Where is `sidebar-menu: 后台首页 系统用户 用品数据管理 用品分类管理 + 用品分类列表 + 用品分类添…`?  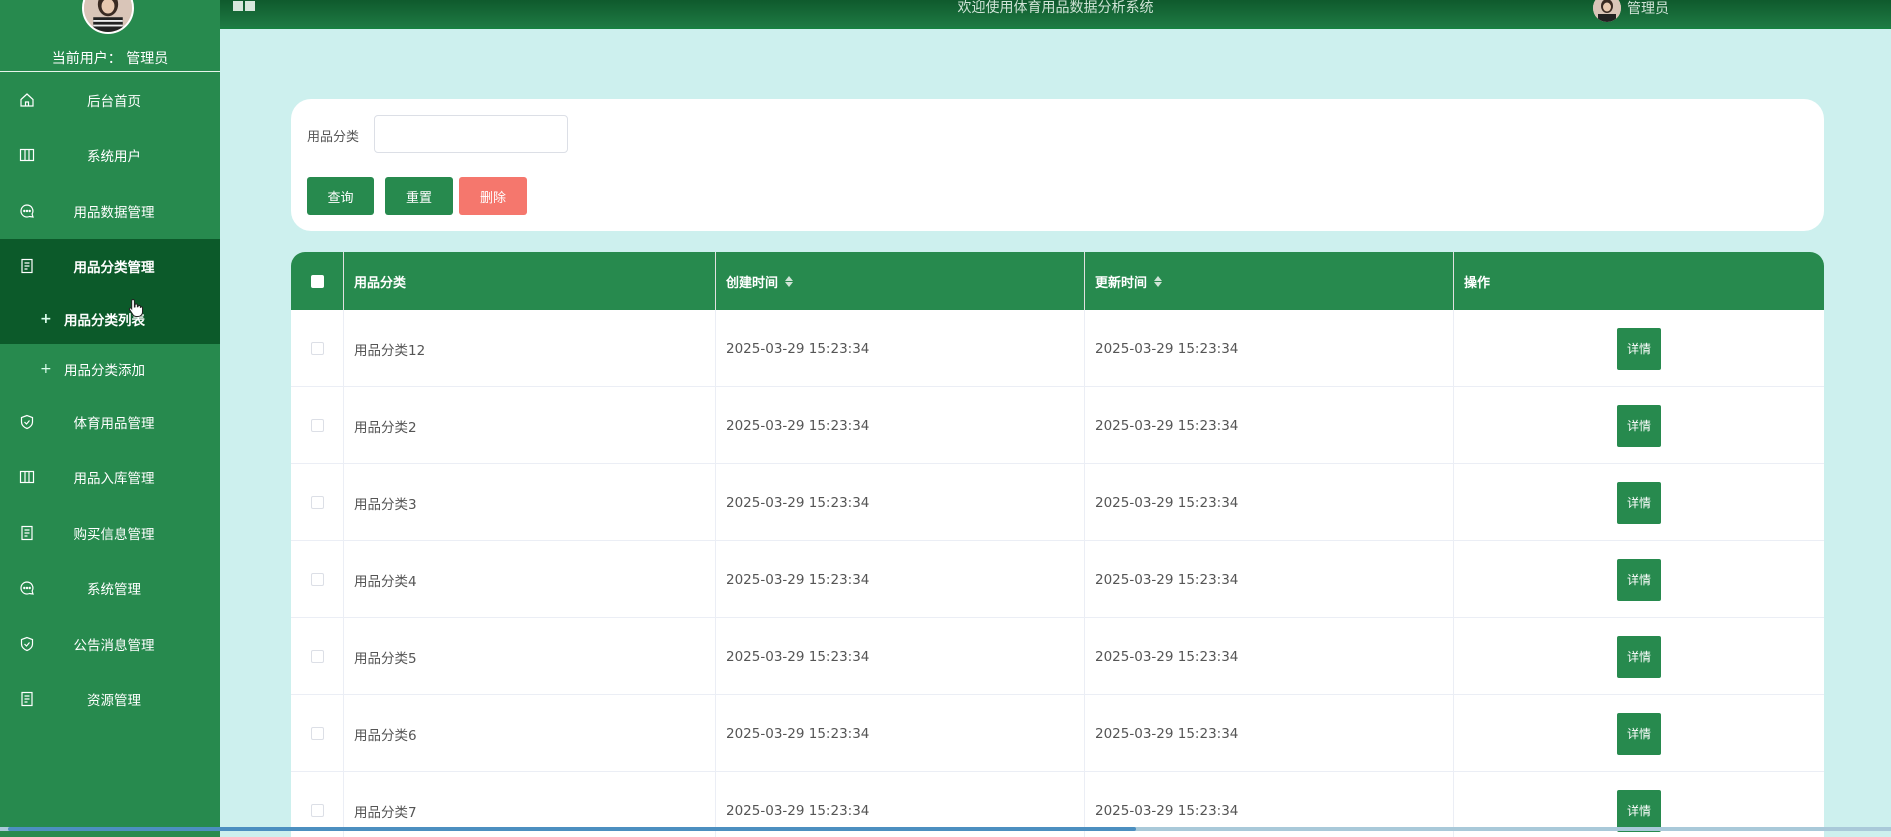 sidebar-menu: 后台首页 系统用户 用品数据管理 用品分类管理 + 用品分类列表 + 用品分类添… is located at coordinates (110, 399).